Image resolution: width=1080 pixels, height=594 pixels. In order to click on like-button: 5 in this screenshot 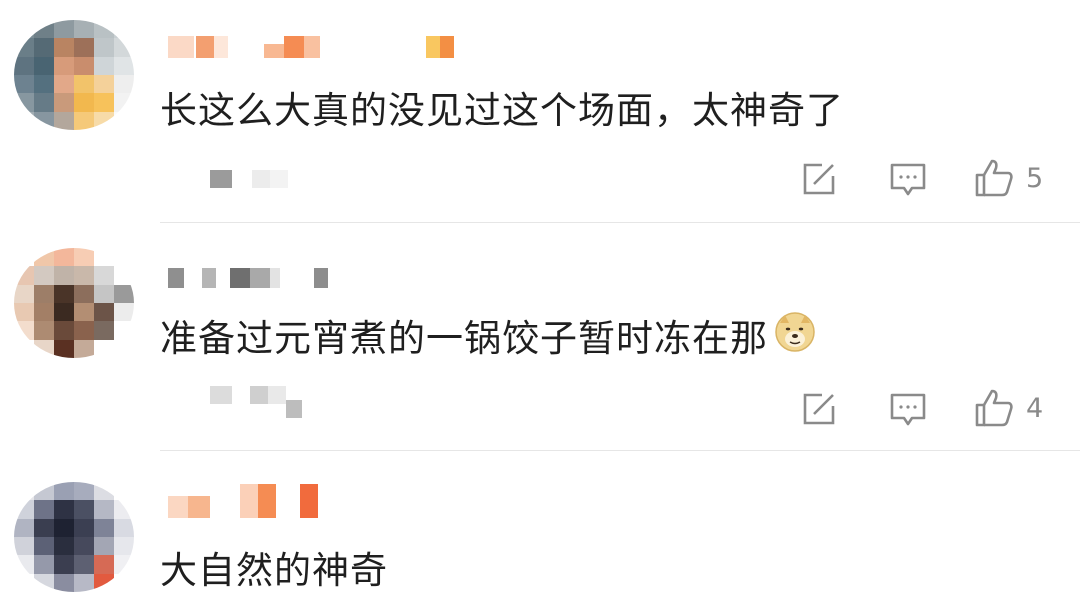, I will do `click(1008, 178)`.